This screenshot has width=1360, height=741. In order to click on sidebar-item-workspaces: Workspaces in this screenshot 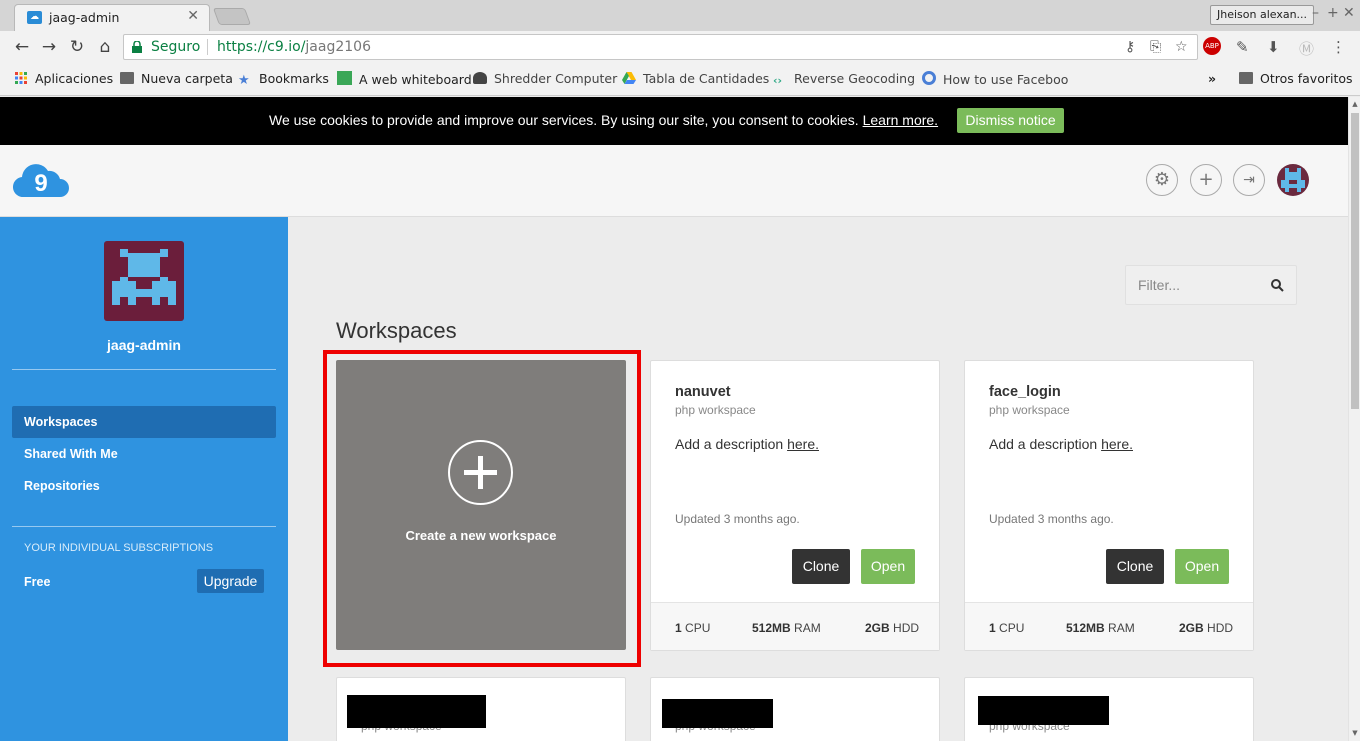, I will do `click(144, 422)`.